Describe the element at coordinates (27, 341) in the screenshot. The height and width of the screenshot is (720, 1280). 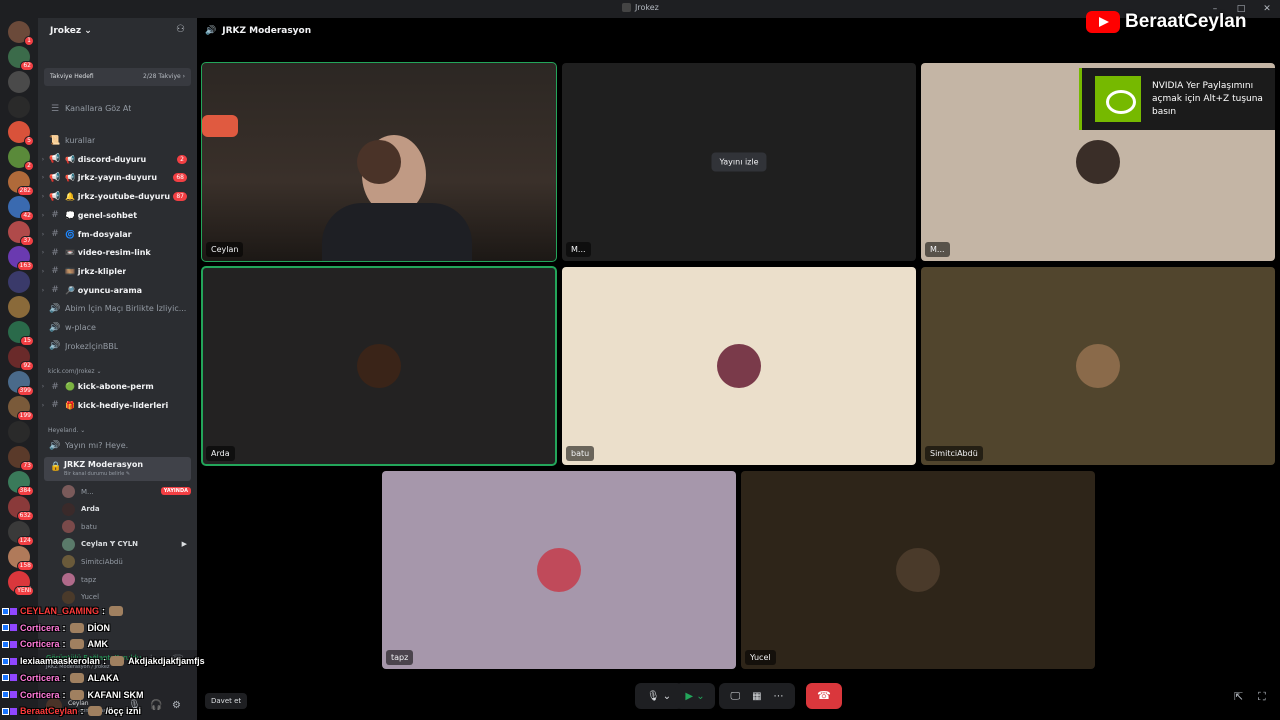
I see `mention-badge: 15` at that location.